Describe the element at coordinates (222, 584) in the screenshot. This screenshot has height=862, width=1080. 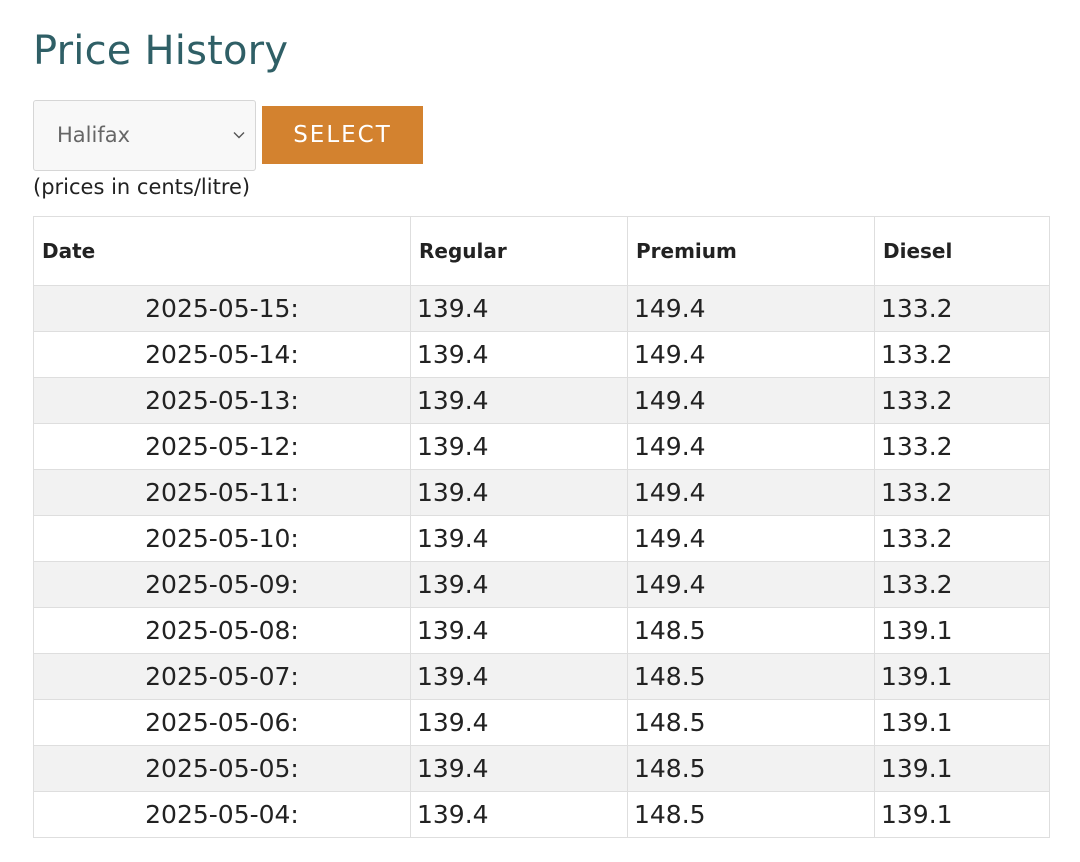
I see `date-cell: 2025-05-09:` at that location.